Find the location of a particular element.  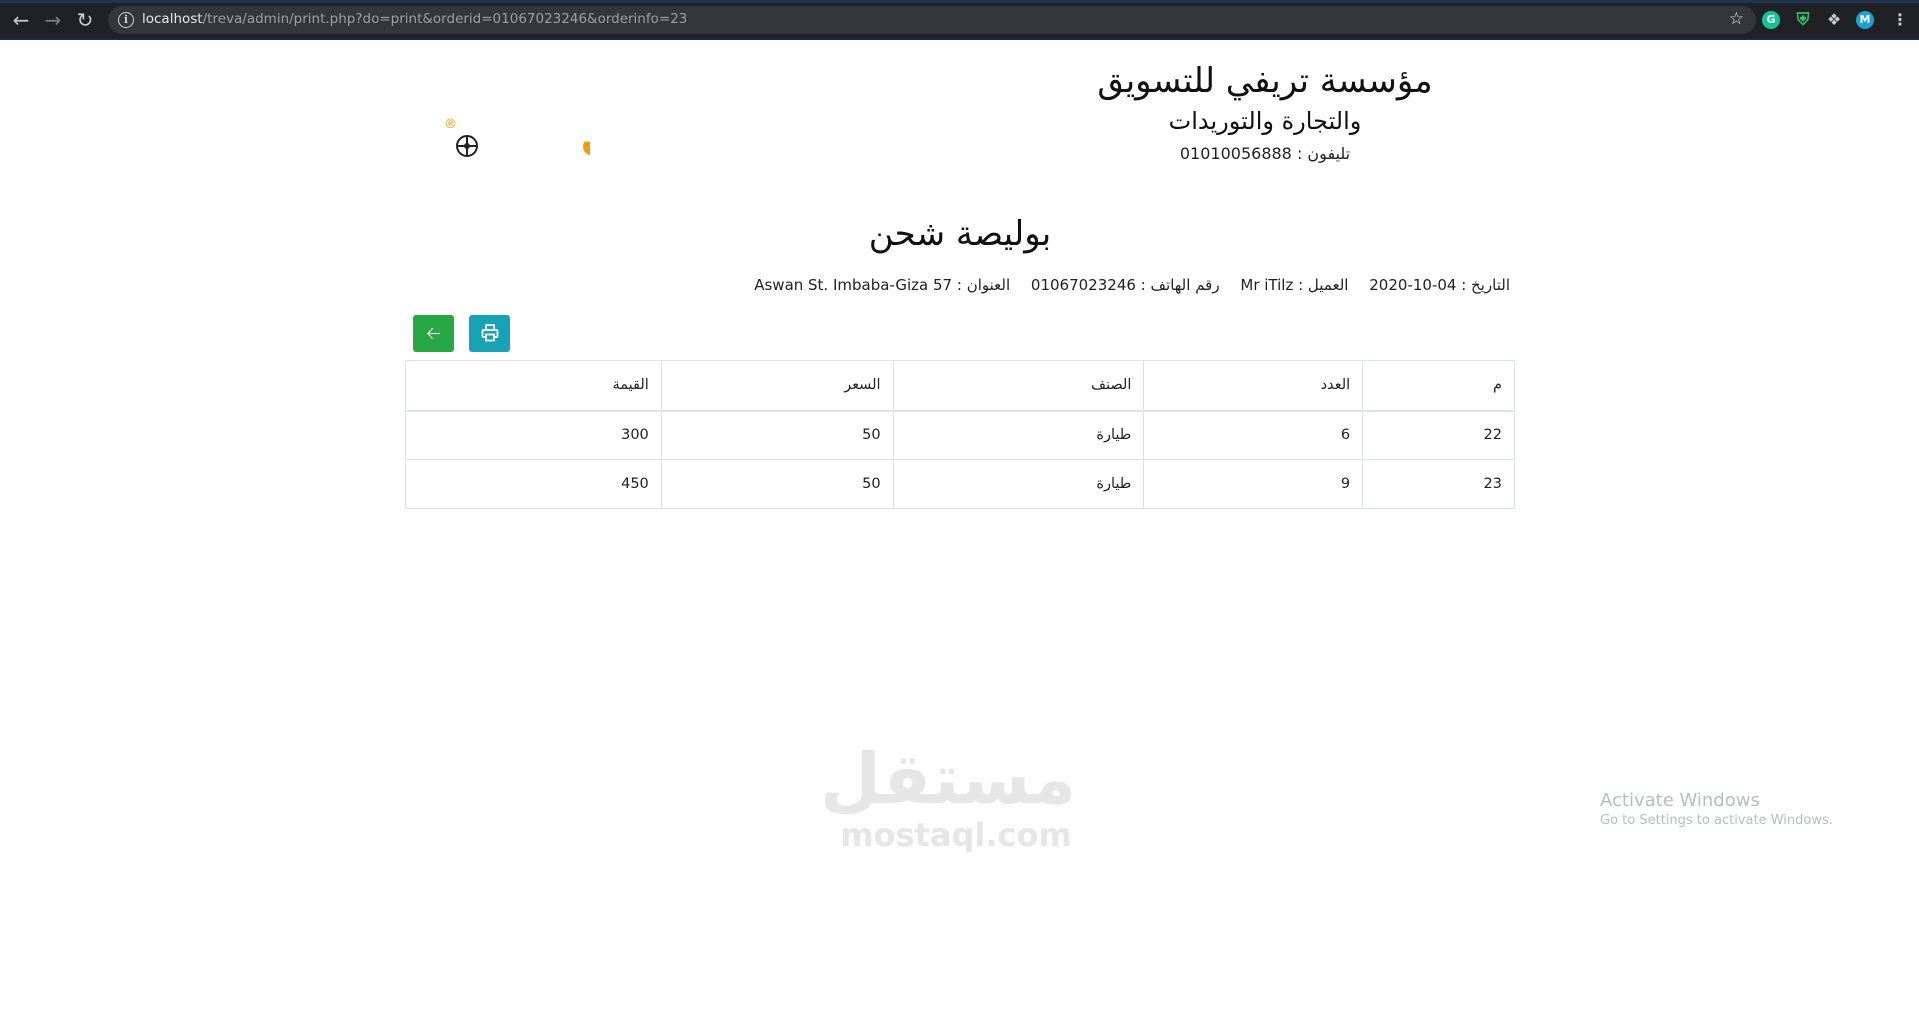

order-date: التاريخ : 04-10-2020 is located at coordinates (1439, 285).